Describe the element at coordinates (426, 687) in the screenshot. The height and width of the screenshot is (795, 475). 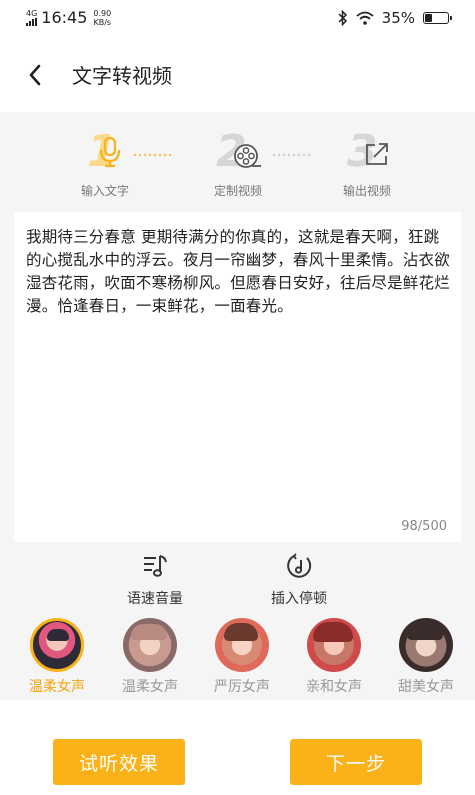
I see `voice-label: 甜美女声` at that location.